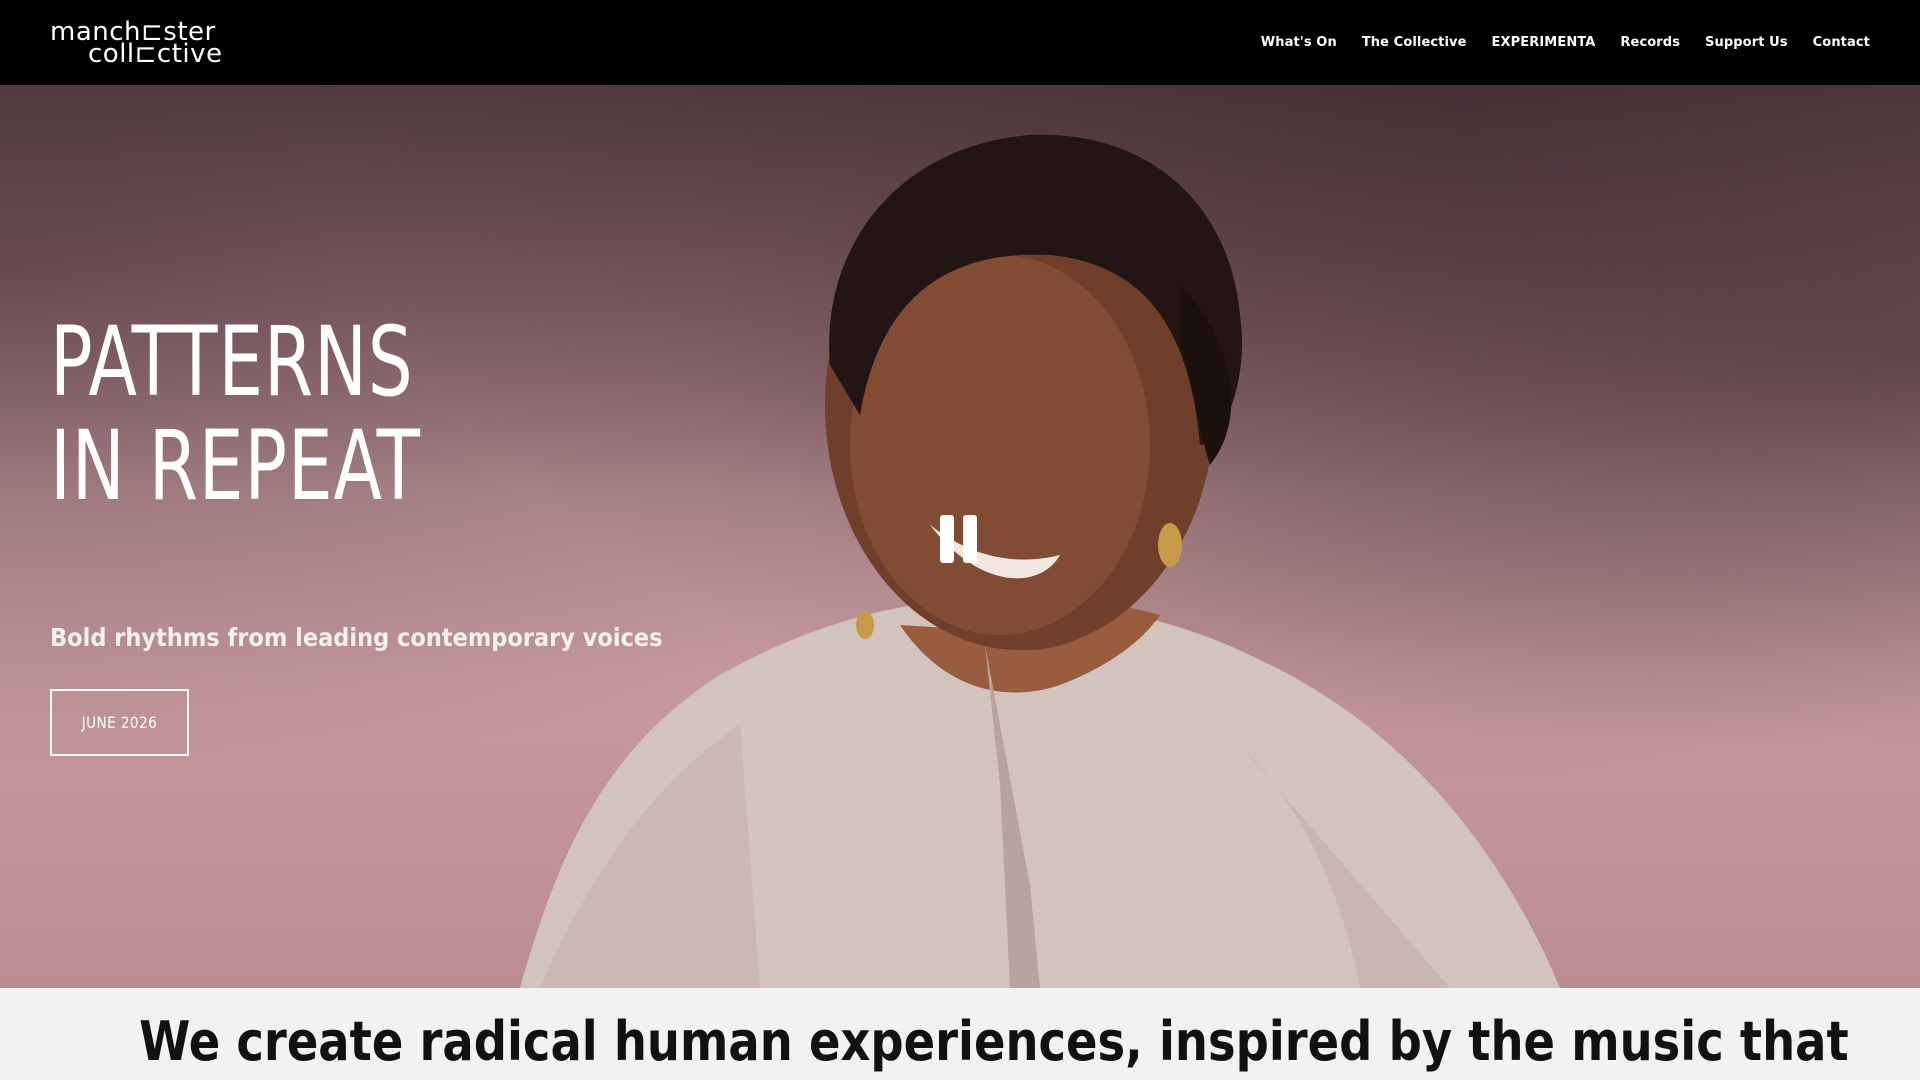  Describe the element at coordinates (947, 539) in the screenshot. I see `pause-bar-left` at that location.